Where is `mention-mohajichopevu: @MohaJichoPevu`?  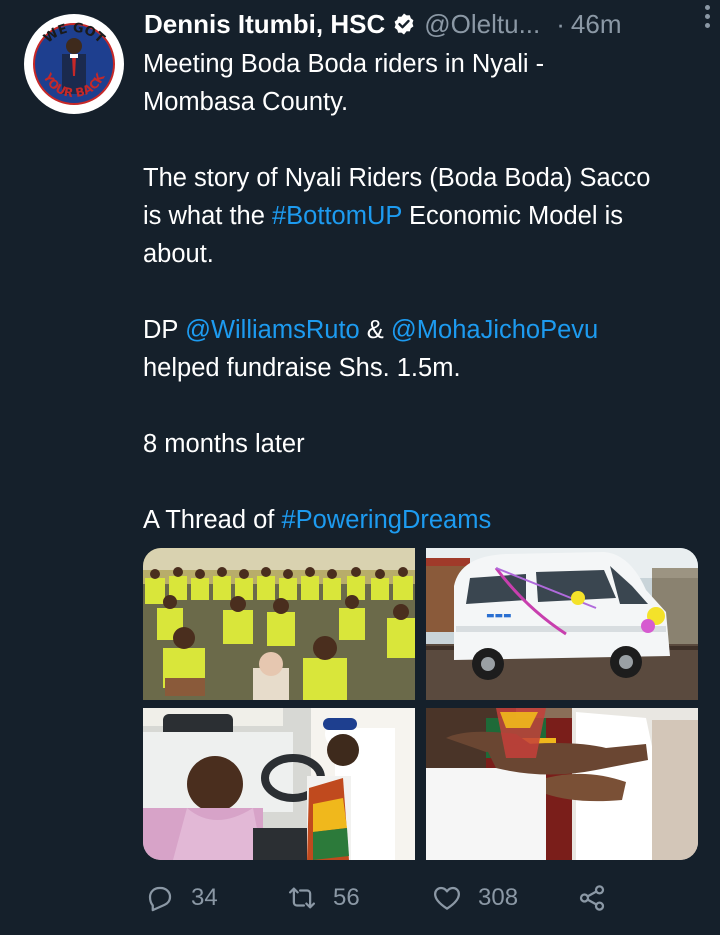 mention-mohajichopevu: @MohaJichoPevu is located at coordinates (494, 330).